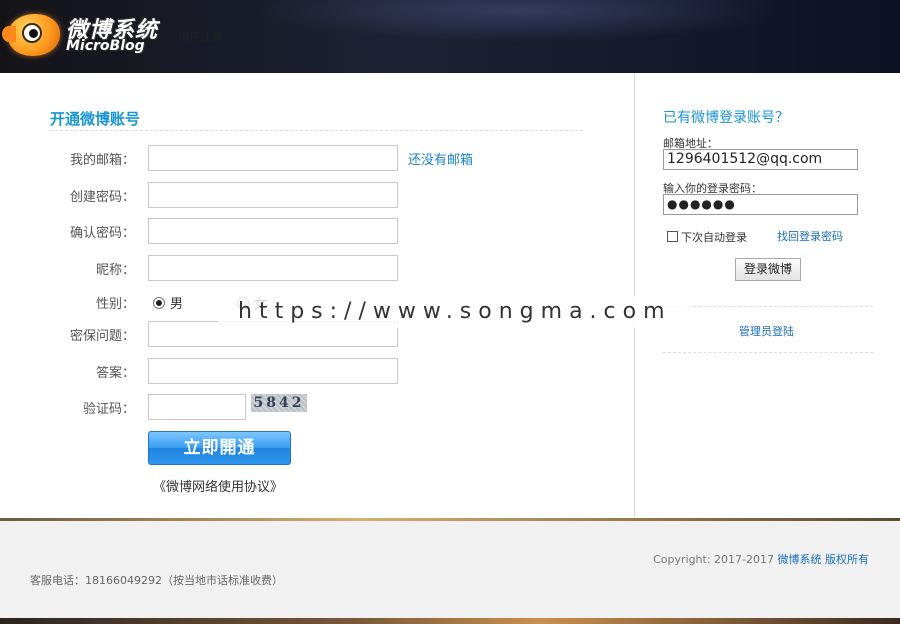  Describe the element at coordinates (102, 233) in the screenshot. I see `confirm-password-label: 确认密码：` at that location.